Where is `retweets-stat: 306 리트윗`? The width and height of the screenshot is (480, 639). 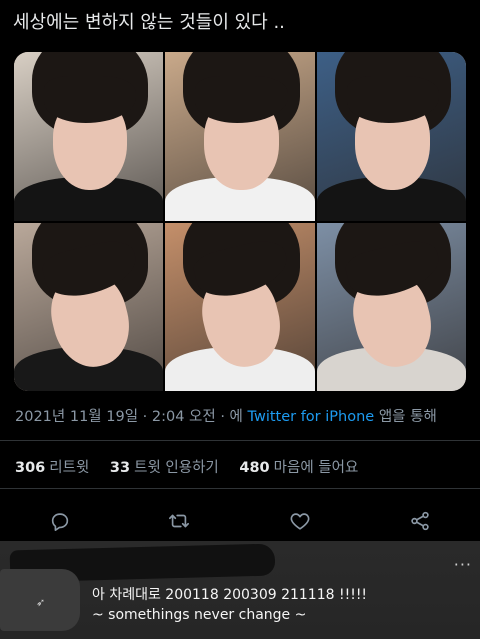
retweets-stat: 306 리트윗 is located at coordinates (60, 468).